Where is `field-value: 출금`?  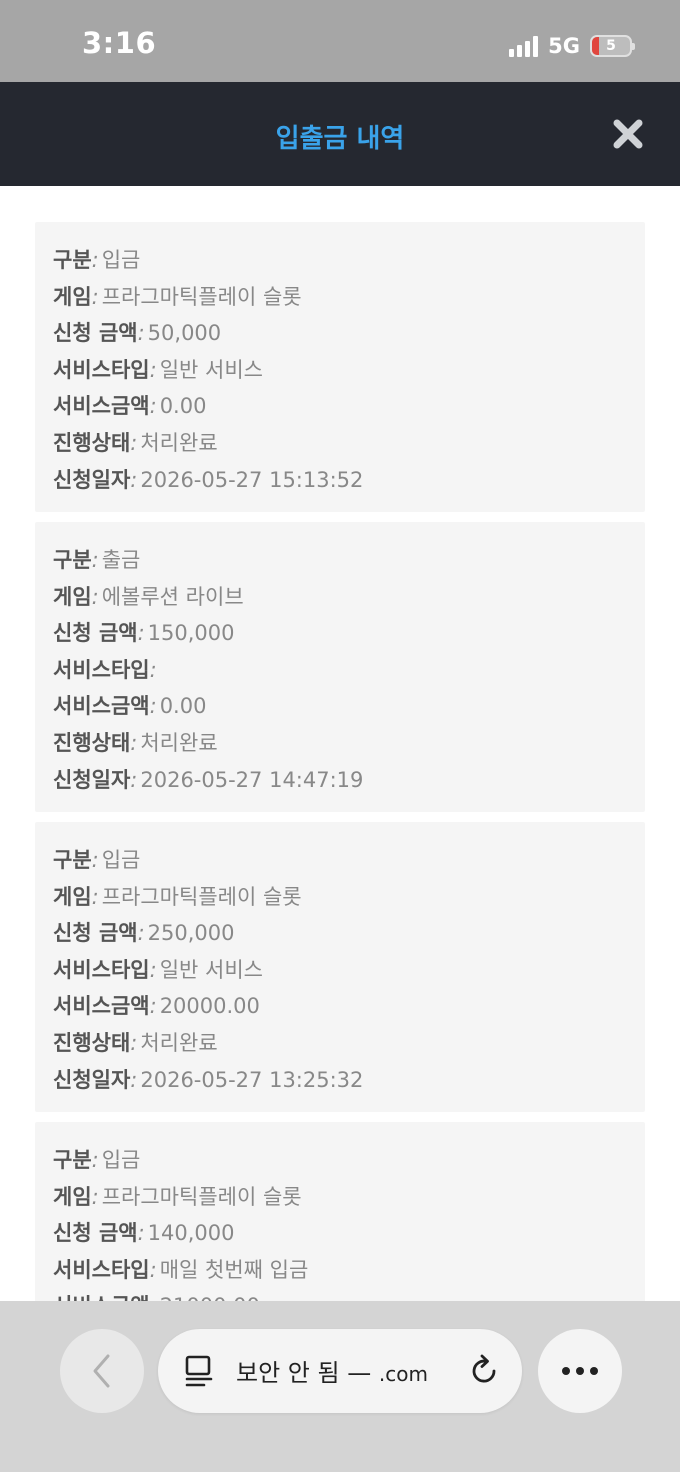 field-value: 출금 is located at coordinates (121, 560).